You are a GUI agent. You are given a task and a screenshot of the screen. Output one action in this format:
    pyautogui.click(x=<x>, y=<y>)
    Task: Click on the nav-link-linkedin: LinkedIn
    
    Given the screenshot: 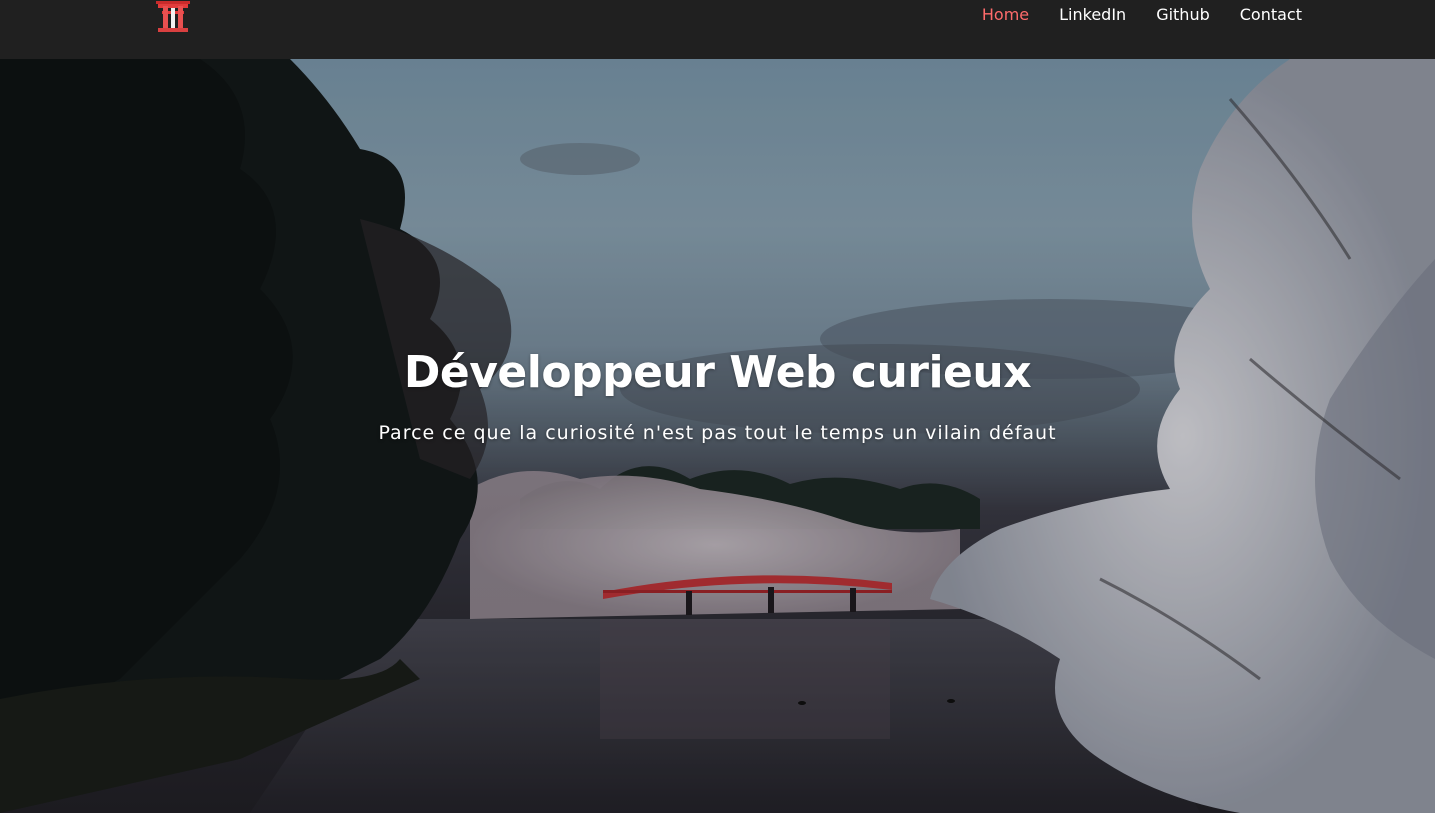 What is the action you would take?
    pyautogui.click(x=1092, y=15)
    